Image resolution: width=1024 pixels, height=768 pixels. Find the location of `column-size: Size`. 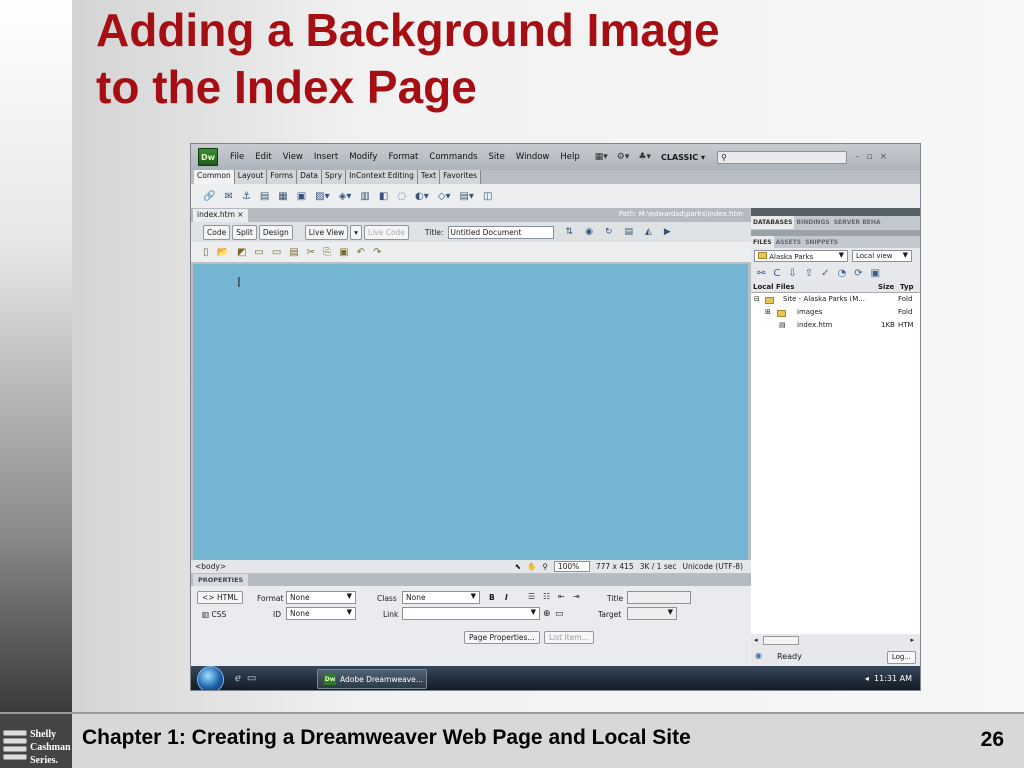

column-size: Size is located at coordinates (886, 287).